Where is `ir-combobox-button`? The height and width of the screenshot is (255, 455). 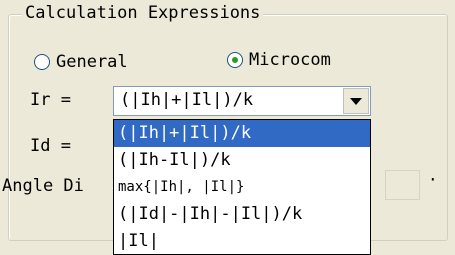
ir-combobox-button is located at coordinates (356, 101).